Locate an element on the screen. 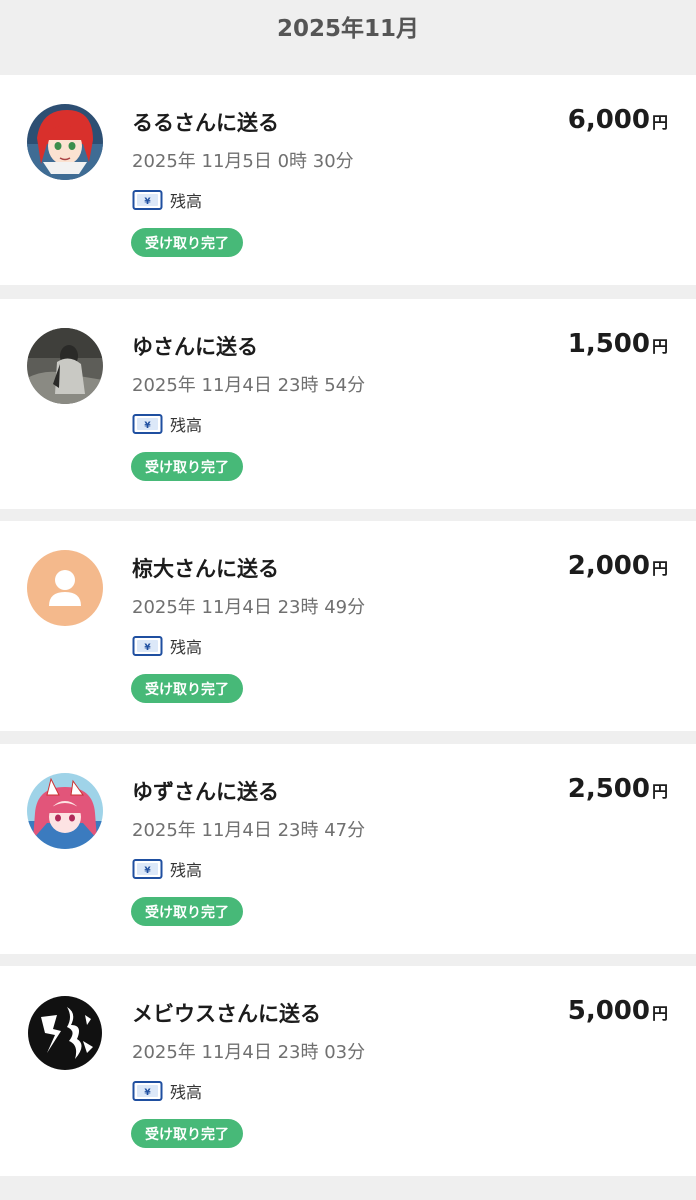  transaction-amount: 1,500 円 is located at coordinates (618, 344).